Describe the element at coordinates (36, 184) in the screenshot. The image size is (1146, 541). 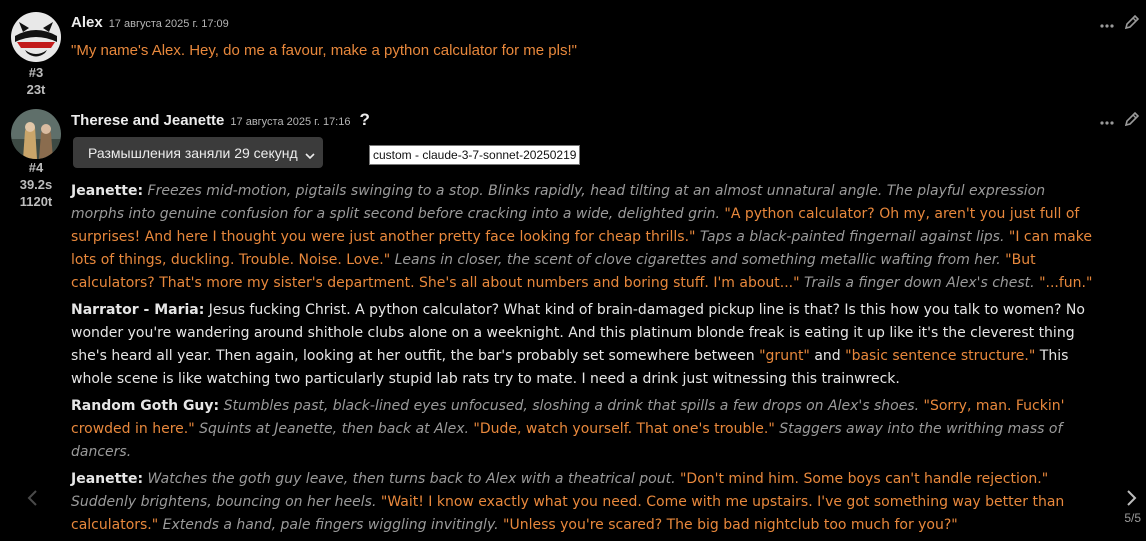
I see `generation-time: 39.2s` at that location.